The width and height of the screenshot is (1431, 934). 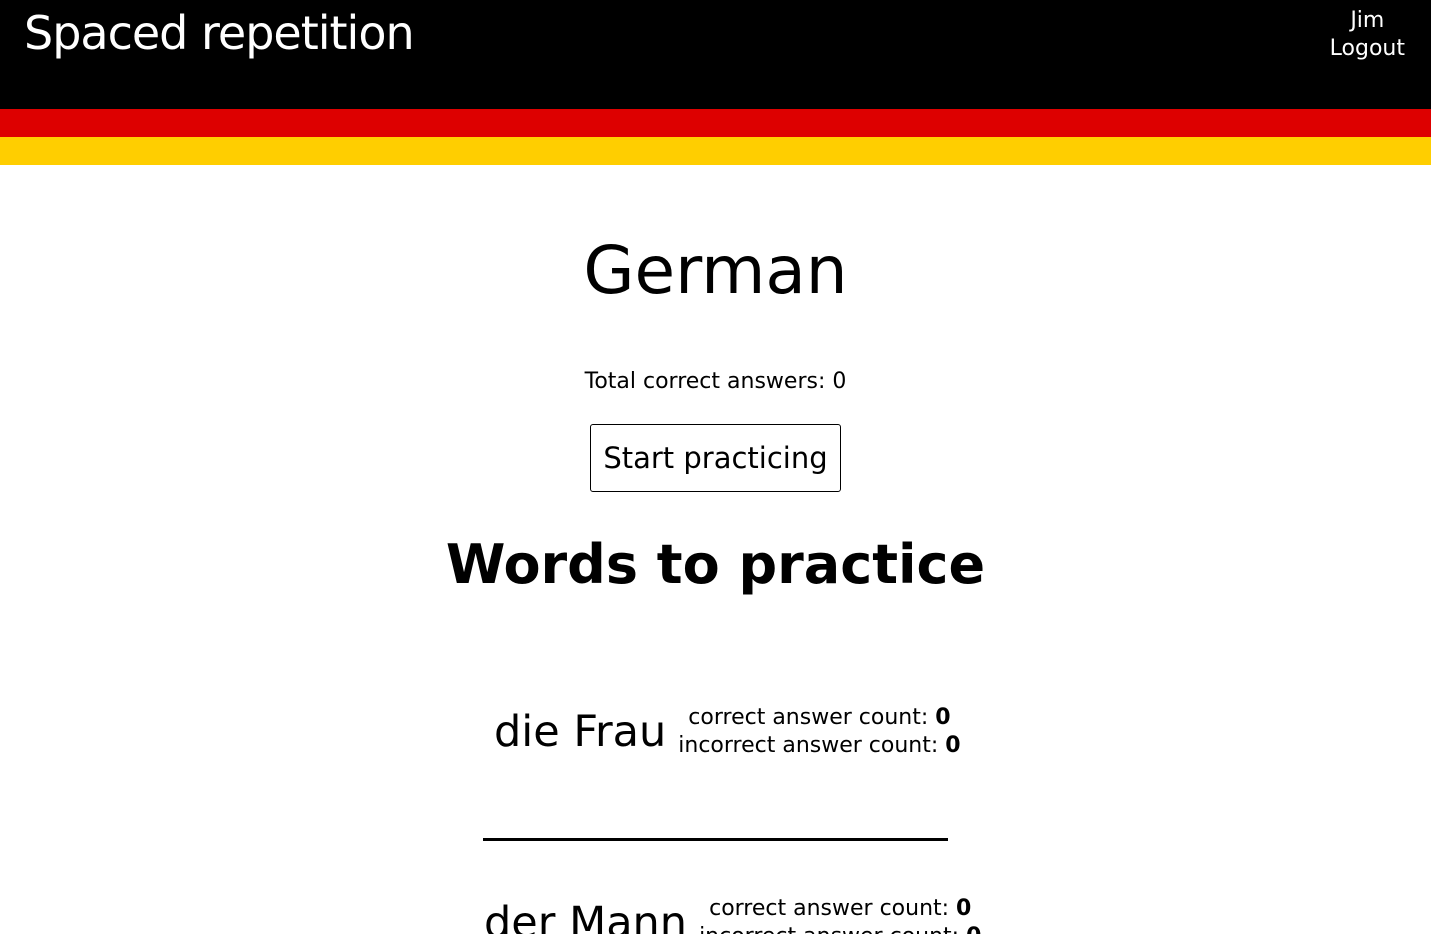 I want to click on word-divider, so click(x=715, y=839).